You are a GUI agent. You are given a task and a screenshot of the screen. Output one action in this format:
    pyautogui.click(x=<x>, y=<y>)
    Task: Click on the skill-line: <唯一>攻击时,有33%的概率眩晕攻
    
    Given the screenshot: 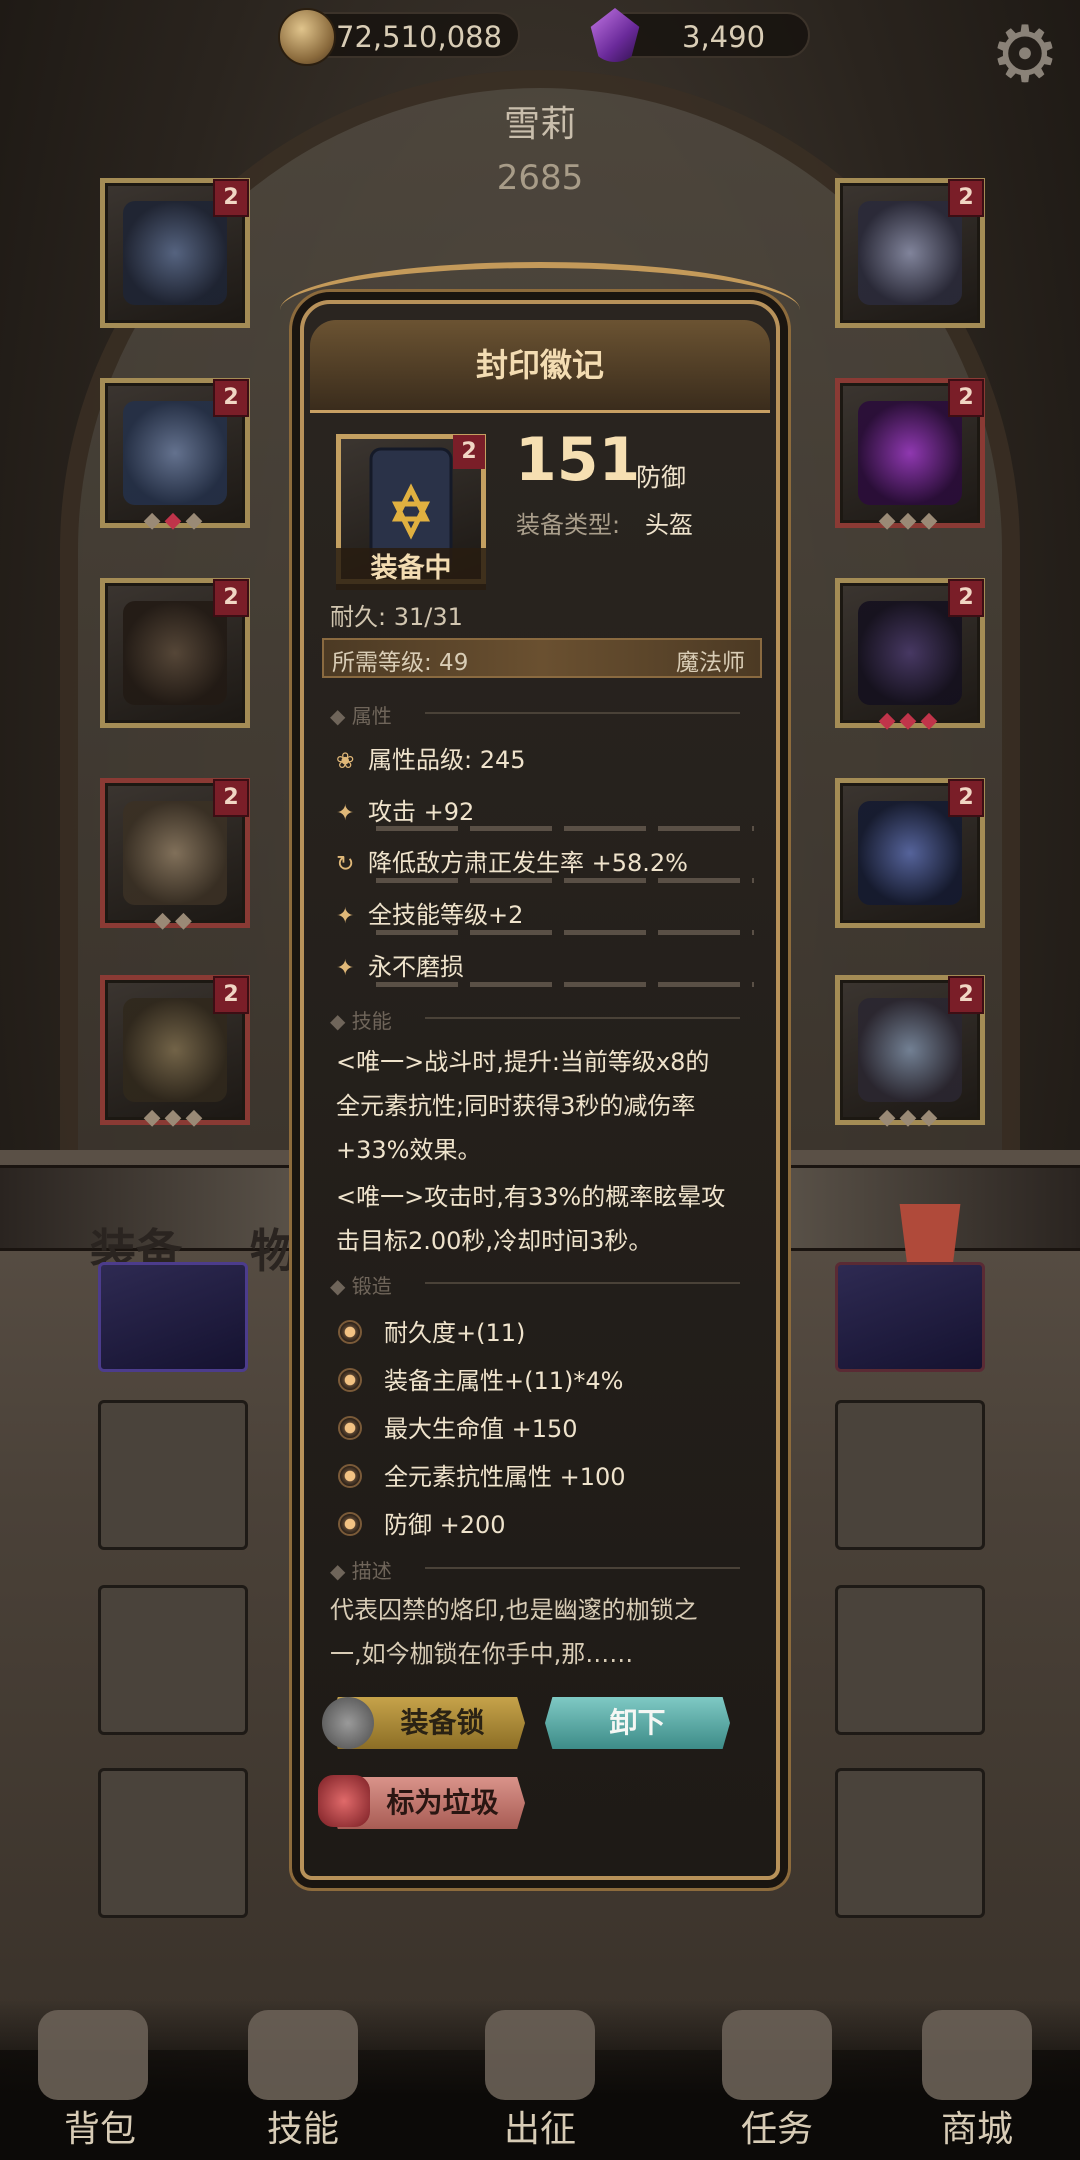 What is the action you would take?
    pyautogui.click(x=531, y=1197)
    